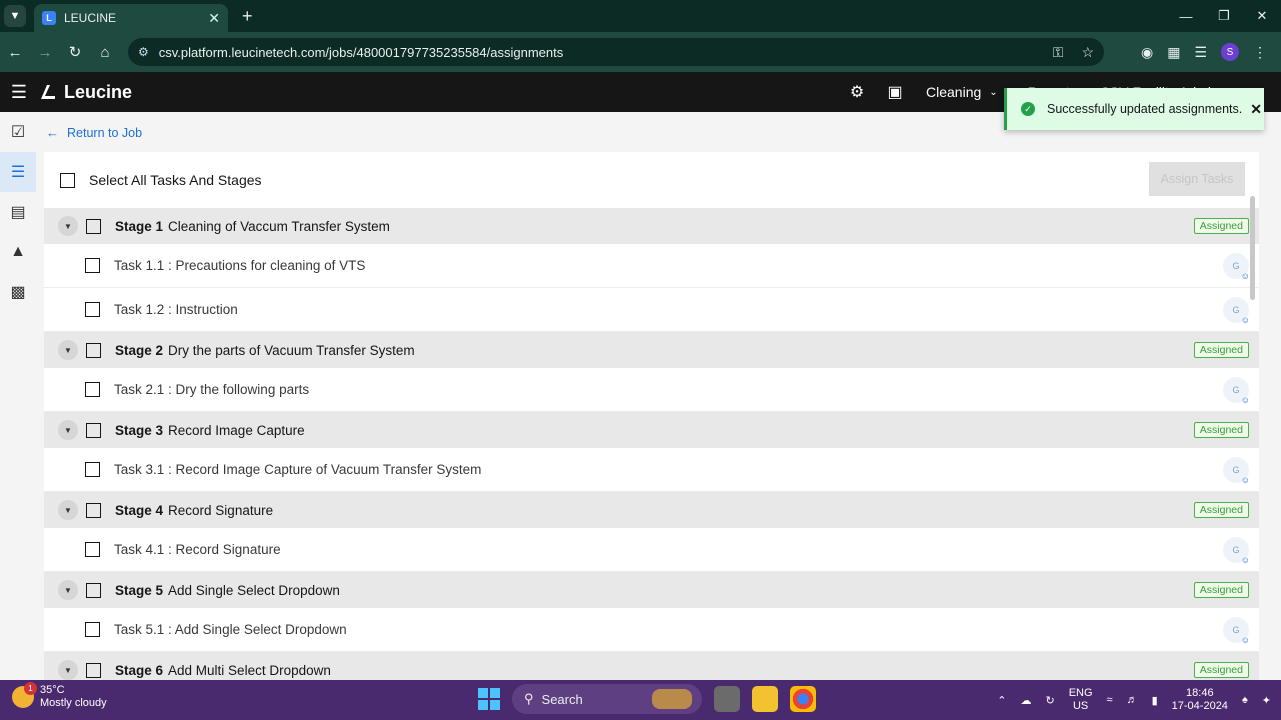  I want to click on restore-icon: ❐, so click(1224, 16).